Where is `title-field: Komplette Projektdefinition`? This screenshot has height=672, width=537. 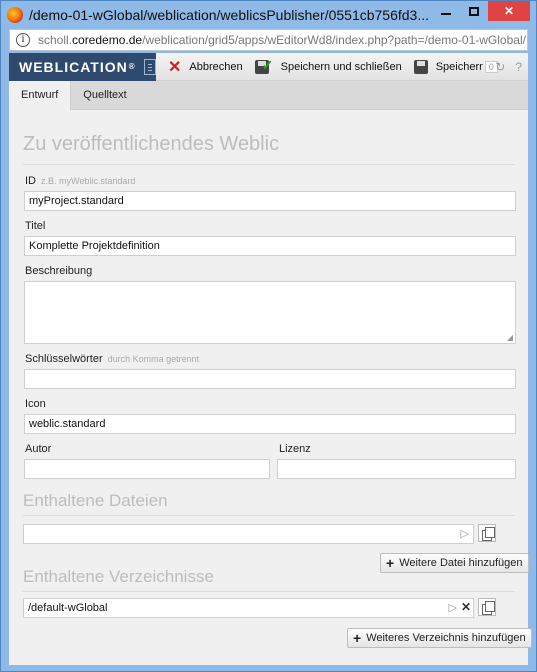
title-field: Komplette Projektdefinition is located at coordinates (270, 246).